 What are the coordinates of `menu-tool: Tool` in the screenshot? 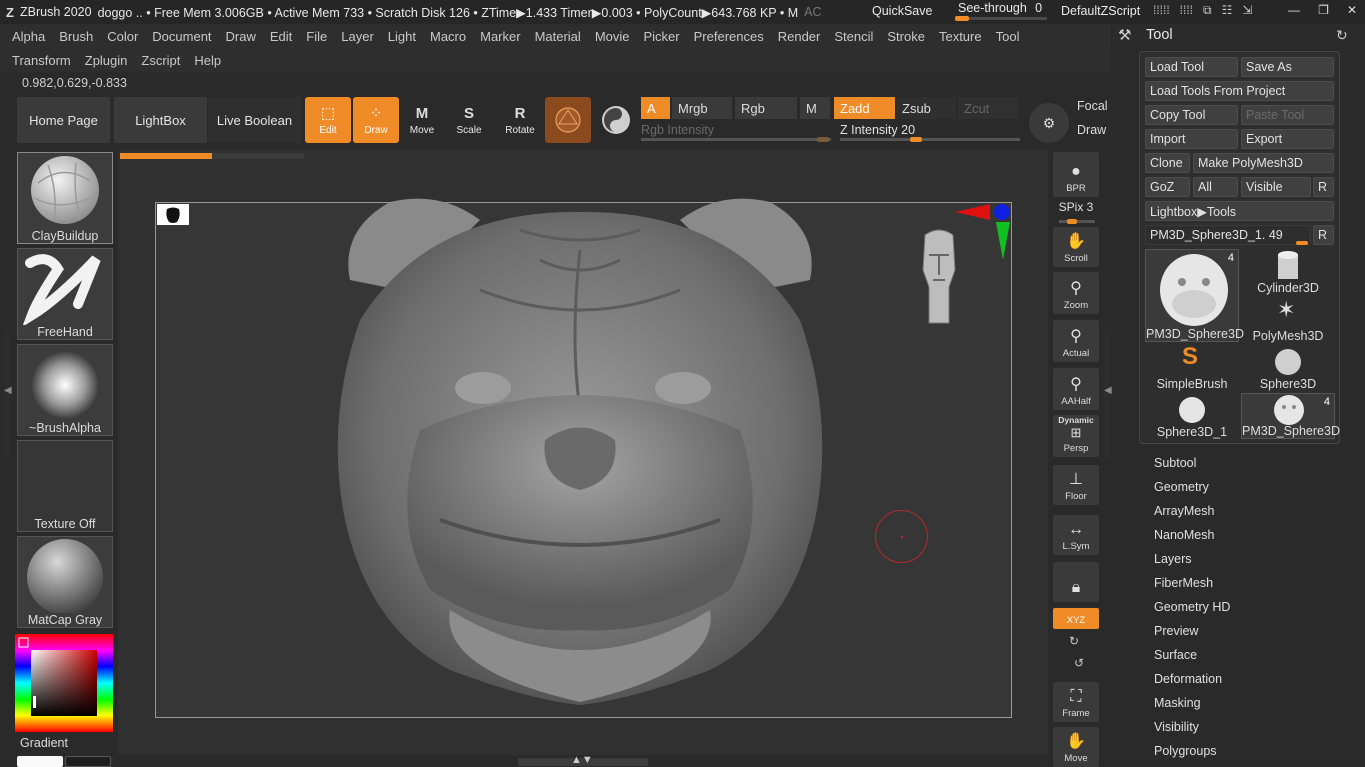 It's located at (1008, 36).